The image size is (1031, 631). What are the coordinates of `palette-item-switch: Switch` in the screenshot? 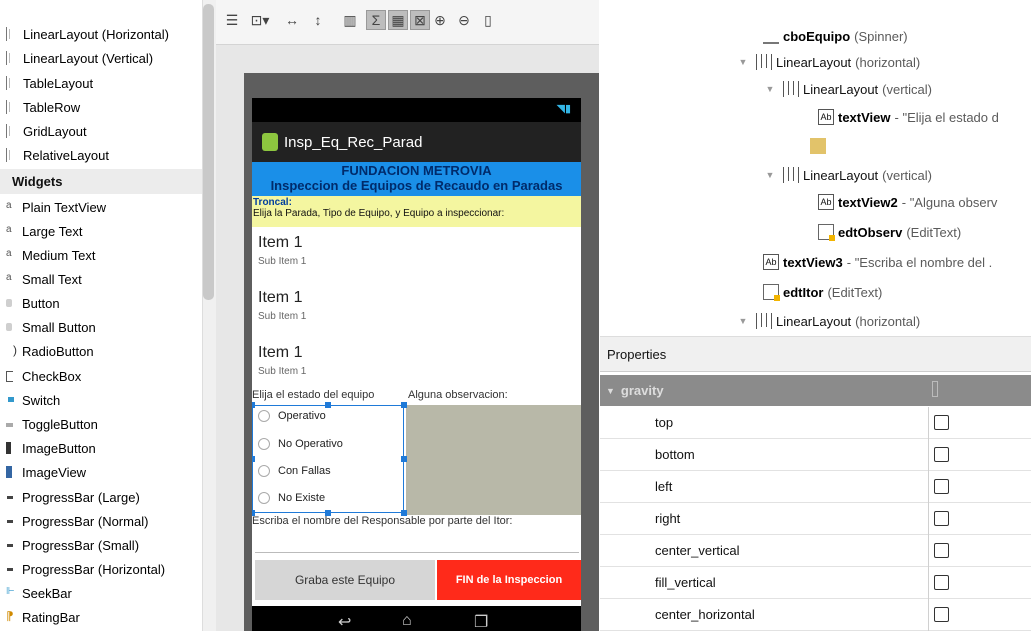 It's located at (100, 400).